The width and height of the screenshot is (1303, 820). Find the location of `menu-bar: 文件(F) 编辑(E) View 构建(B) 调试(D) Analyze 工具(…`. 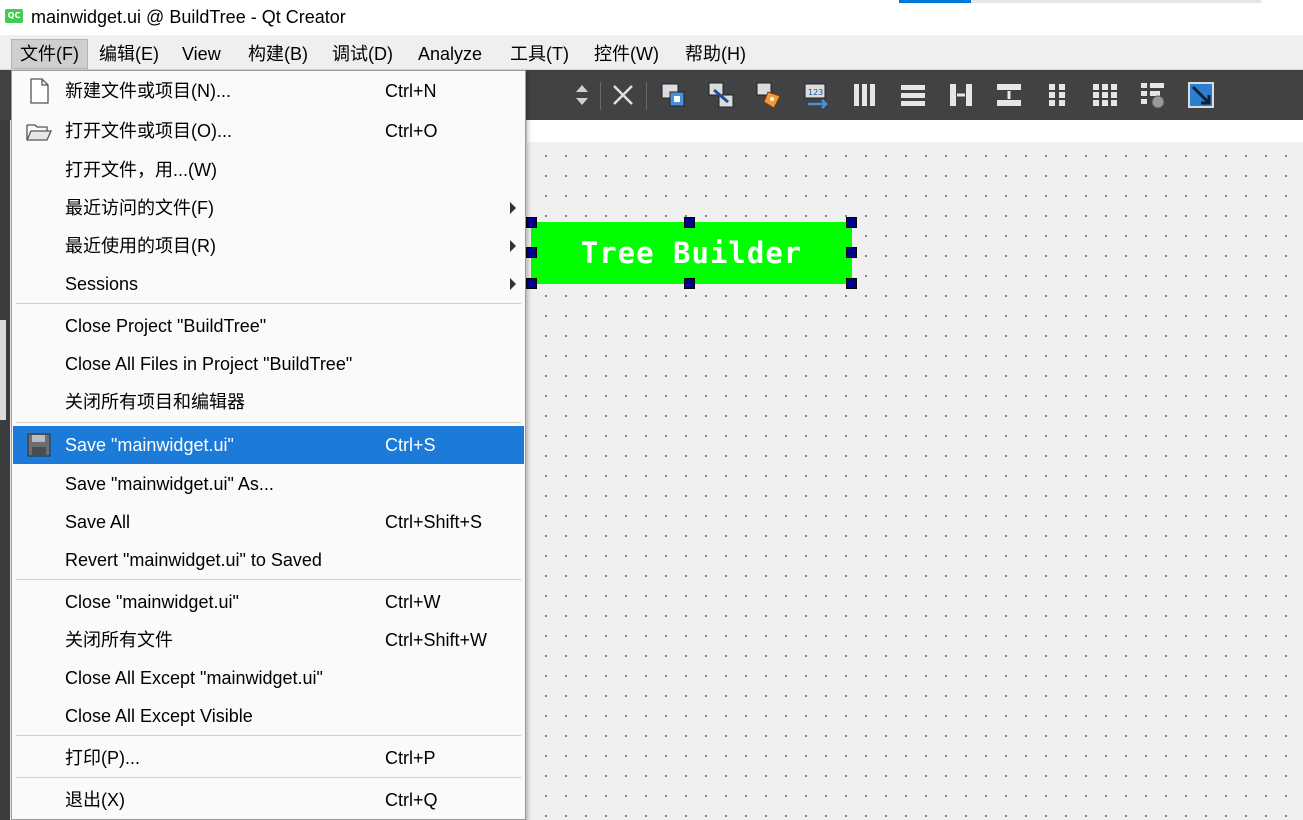

menu-bar: 文件(F) 编辑(E) View 构建(B) 调试(D) Analyze 工具(… is located at coordinates (651, 52).